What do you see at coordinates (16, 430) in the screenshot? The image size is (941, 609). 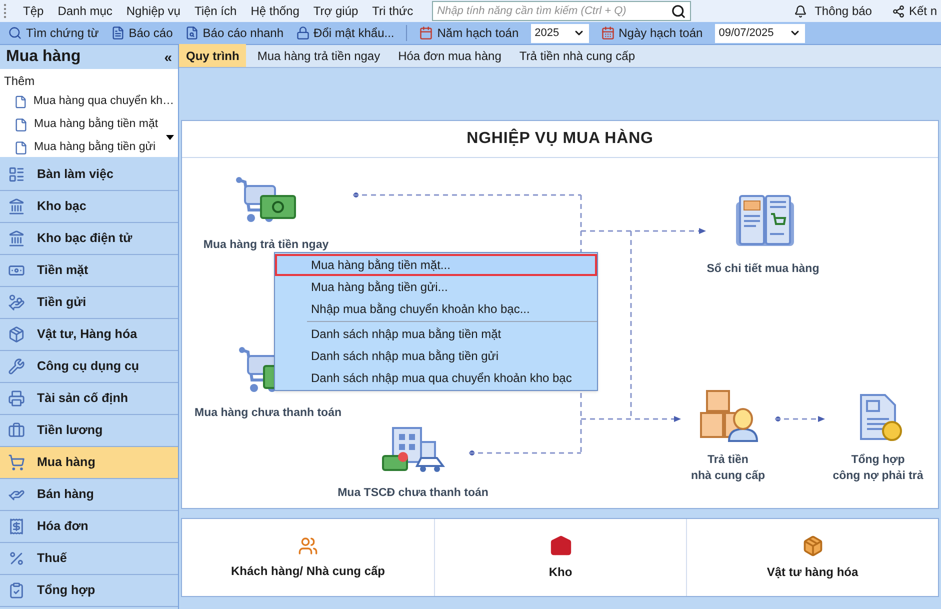 I see `briefcase-icon` at bounding box center [16, 430].